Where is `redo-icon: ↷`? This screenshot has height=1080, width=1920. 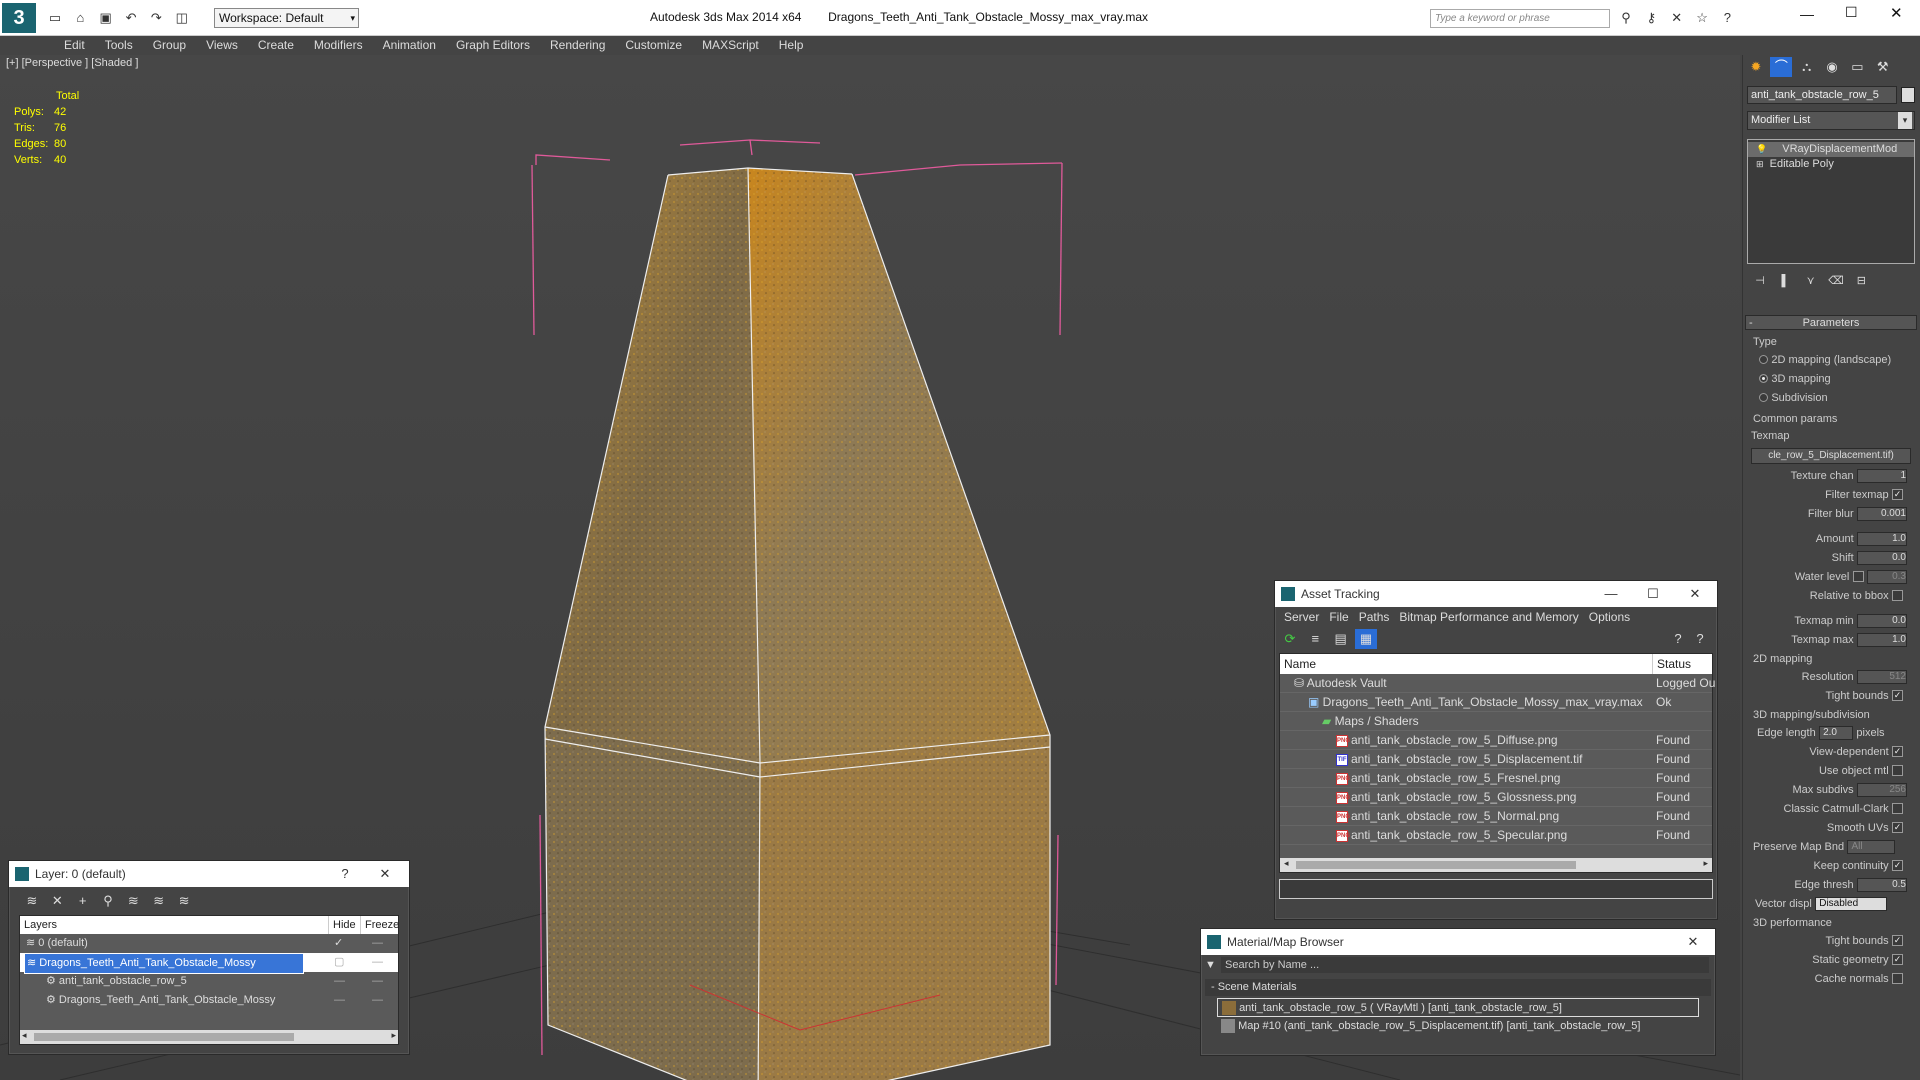 redo-icon: ↷ is located at coordinates (156, 18).